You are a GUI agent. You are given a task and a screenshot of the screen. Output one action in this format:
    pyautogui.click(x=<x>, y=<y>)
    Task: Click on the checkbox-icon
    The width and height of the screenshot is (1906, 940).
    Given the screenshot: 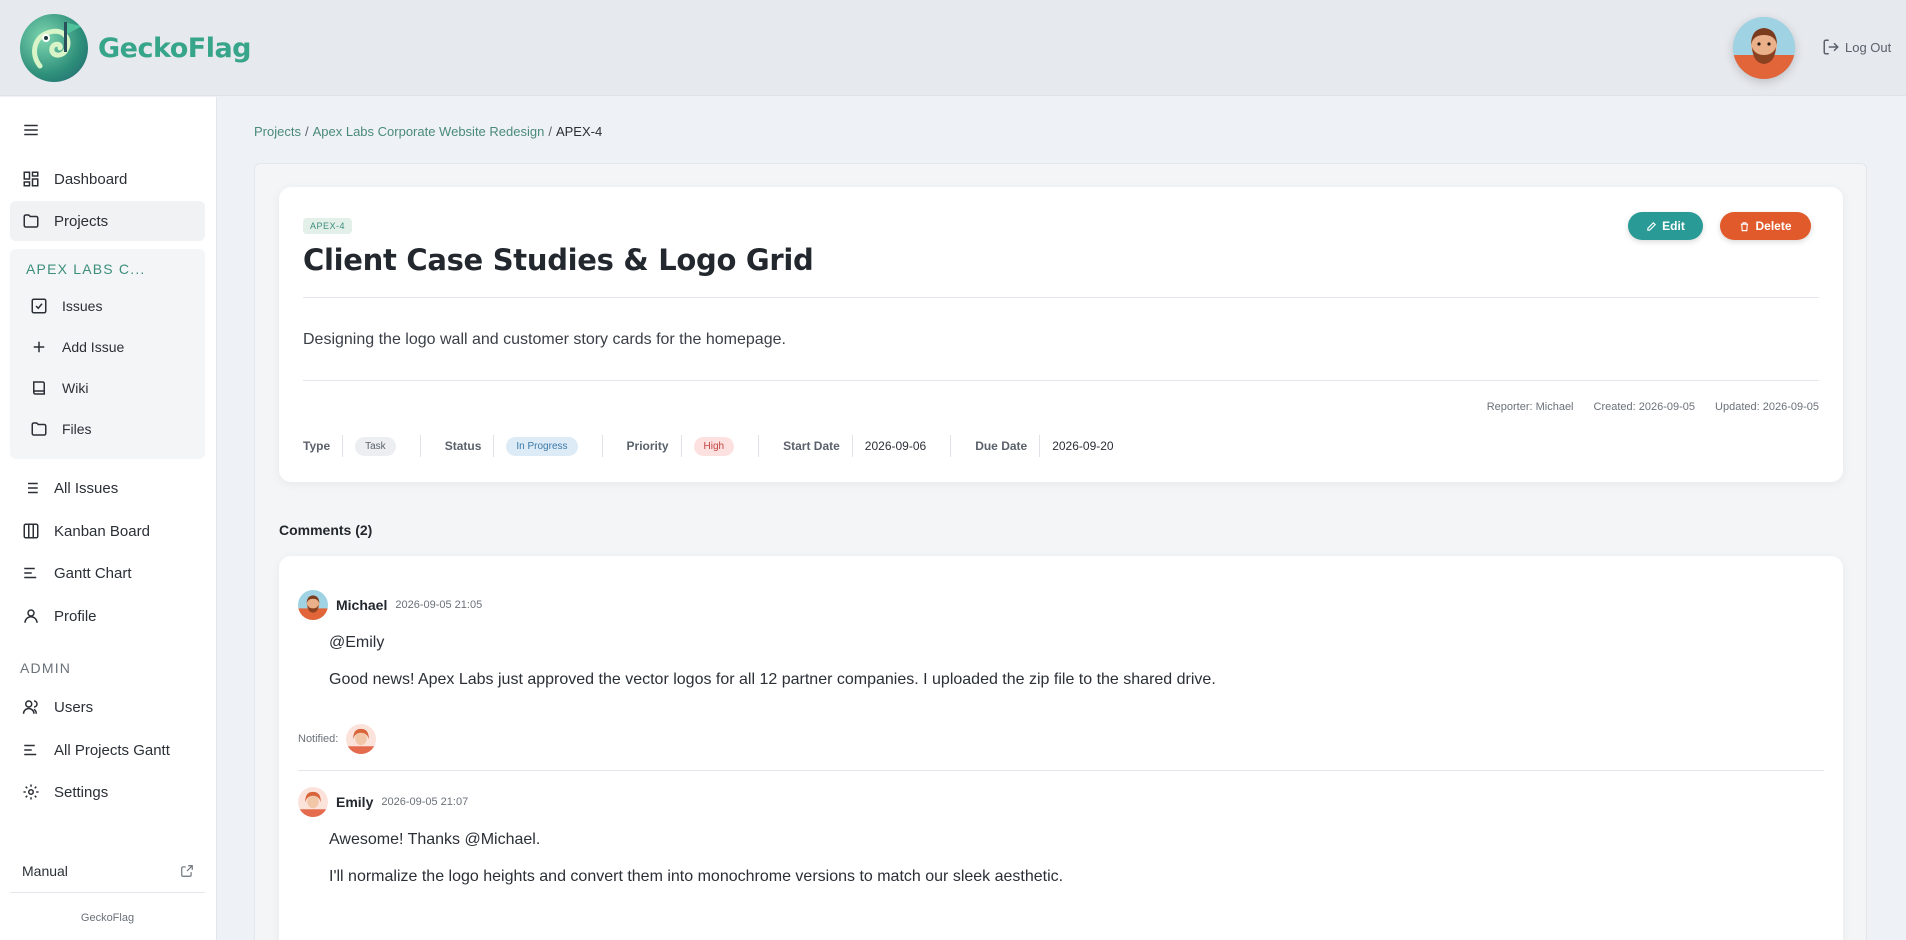 What is the action you would take?
    pyautogui.click(x=39, y=306)
    